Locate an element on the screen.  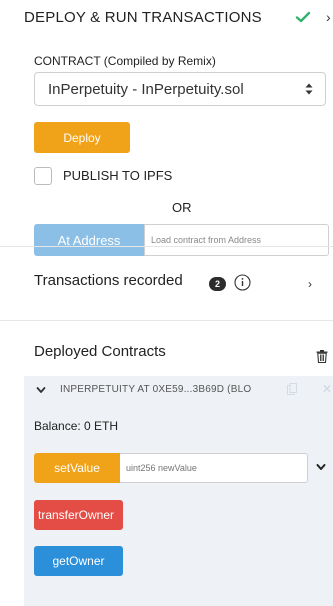
setvalue-button: setValue is located at coordinates (77, 468).